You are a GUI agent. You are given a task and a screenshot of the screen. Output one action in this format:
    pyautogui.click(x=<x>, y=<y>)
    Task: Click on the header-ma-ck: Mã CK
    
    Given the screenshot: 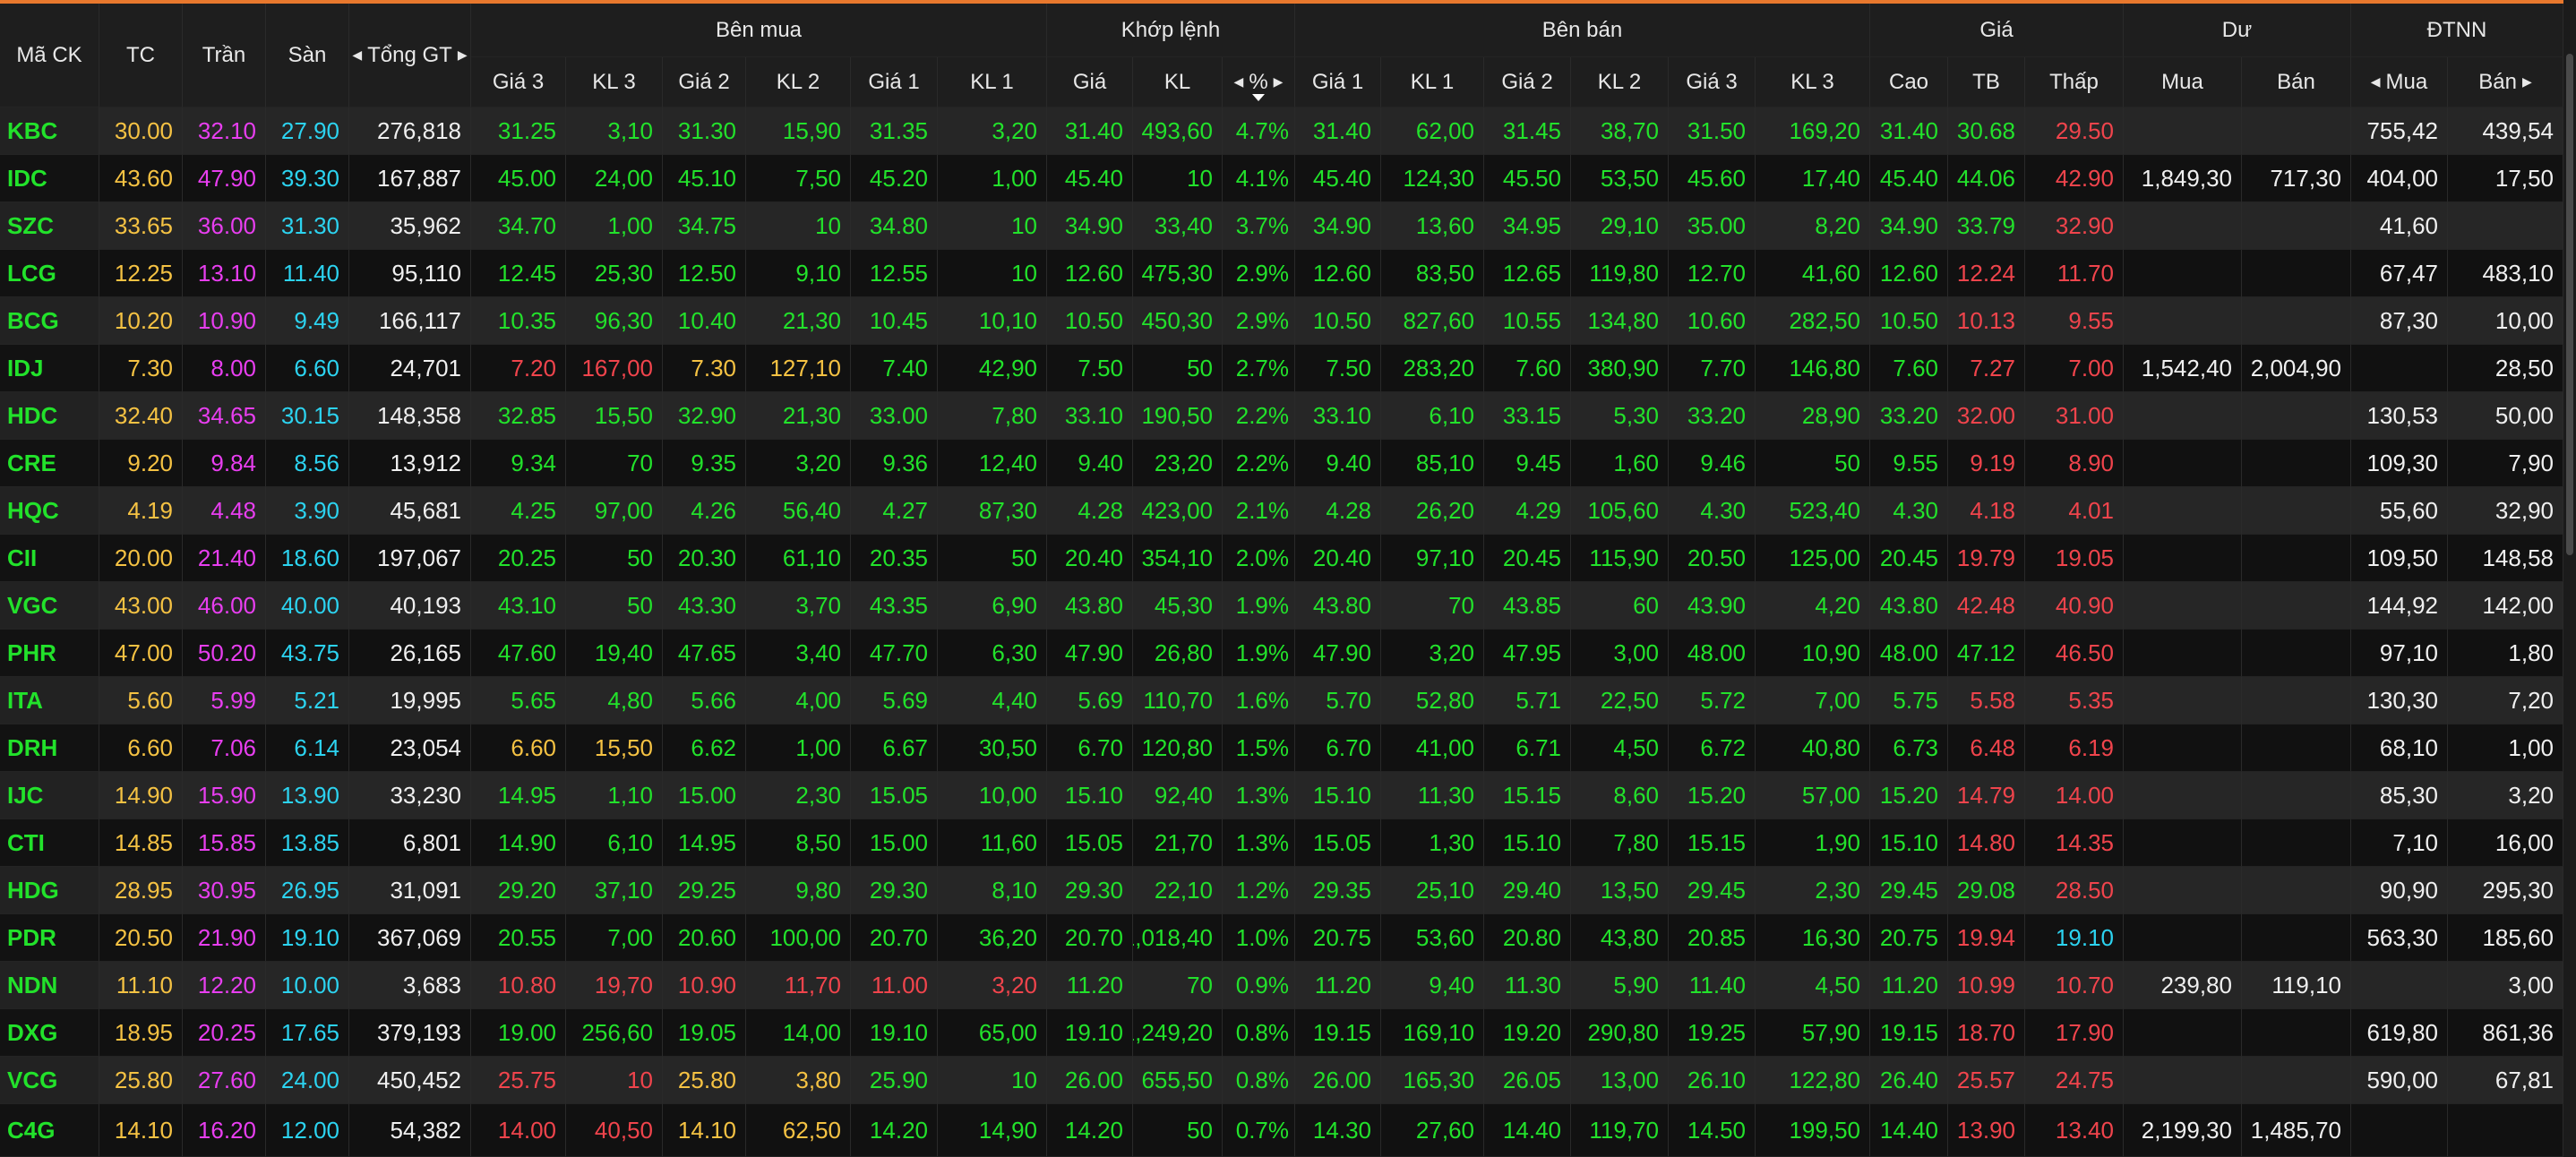 What is the action you would take?
    pyautogui.click(x=49, y=55)
    